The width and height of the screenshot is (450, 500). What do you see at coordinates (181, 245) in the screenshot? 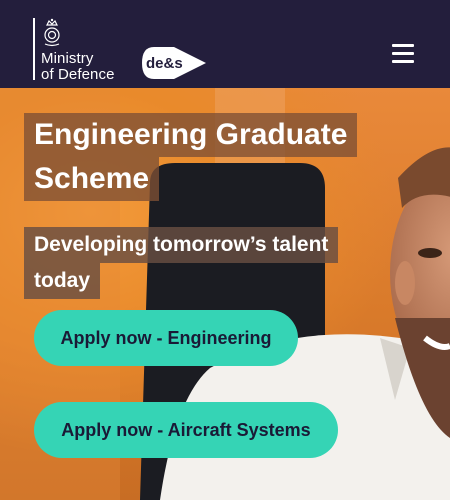
I see `subtitle-line-1: Developing tomorrow’s talent` at bounding box center [181, 245].